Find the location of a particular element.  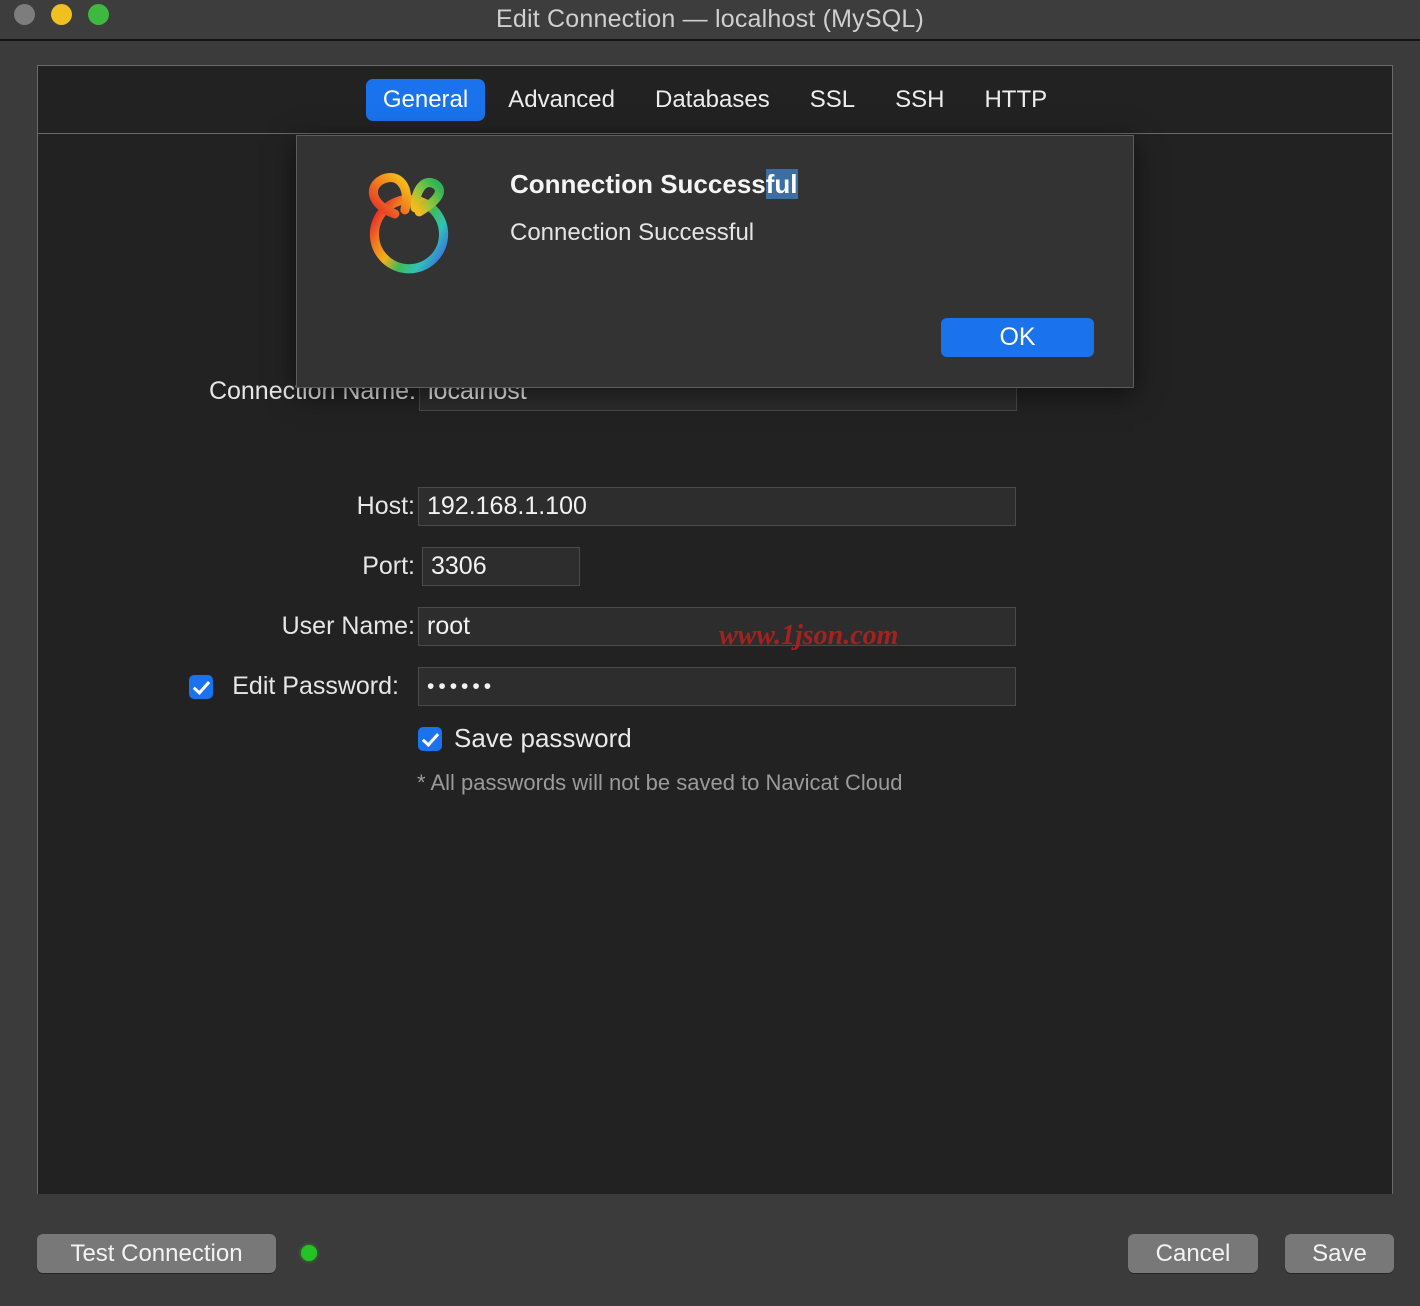

user-name-label: User Name: is located at coordinates (348, 626).